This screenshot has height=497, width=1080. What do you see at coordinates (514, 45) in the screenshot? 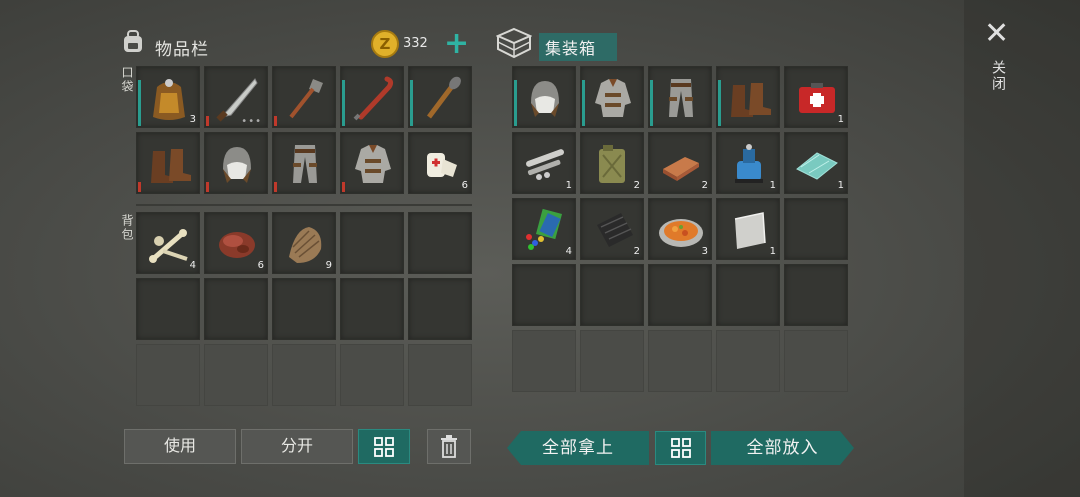
I see `container-icon` at bounding box center [514, 45].